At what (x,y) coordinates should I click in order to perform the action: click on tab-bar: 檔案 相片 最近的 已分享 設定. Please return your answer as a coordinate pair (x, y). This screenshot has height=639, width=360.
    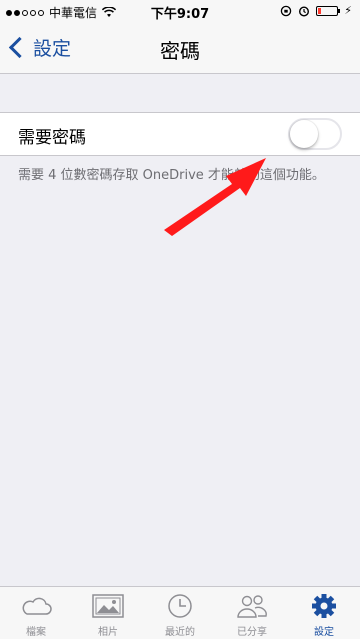
    Looking at the image, I should click on (180, 612).